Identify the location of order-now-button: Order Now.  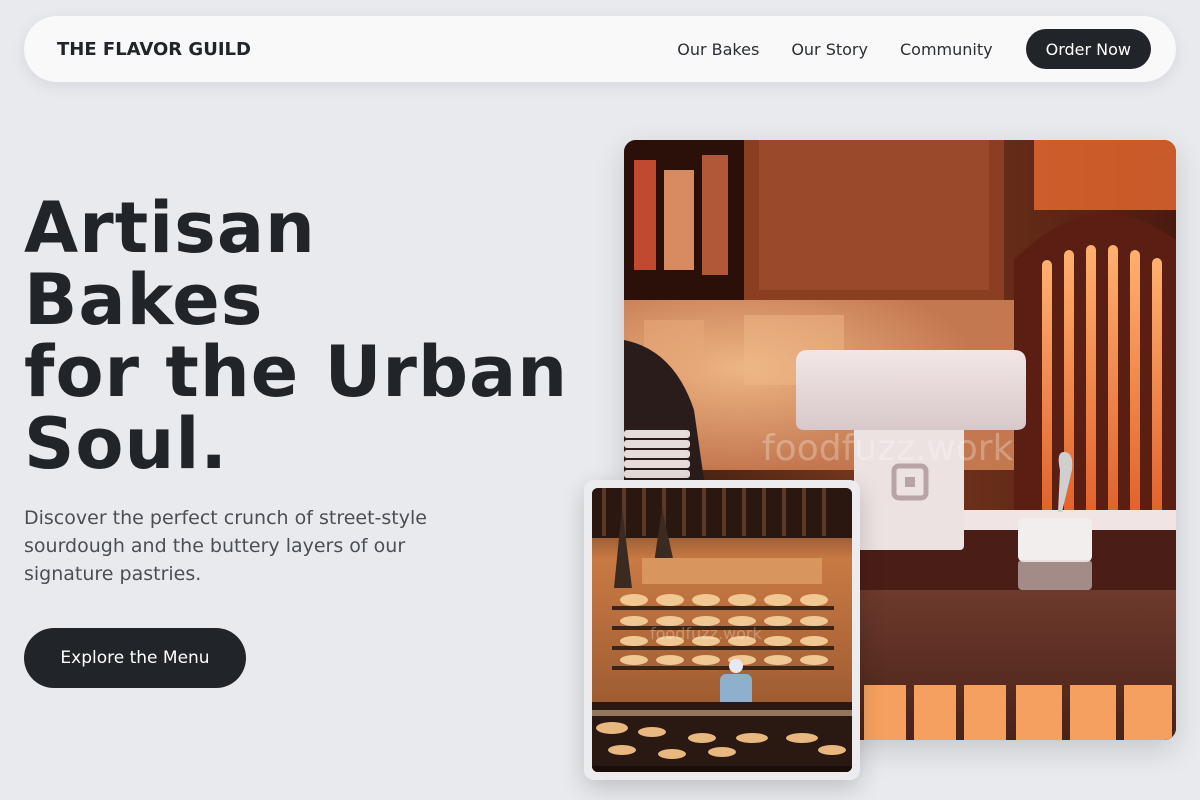
(1088, 49).